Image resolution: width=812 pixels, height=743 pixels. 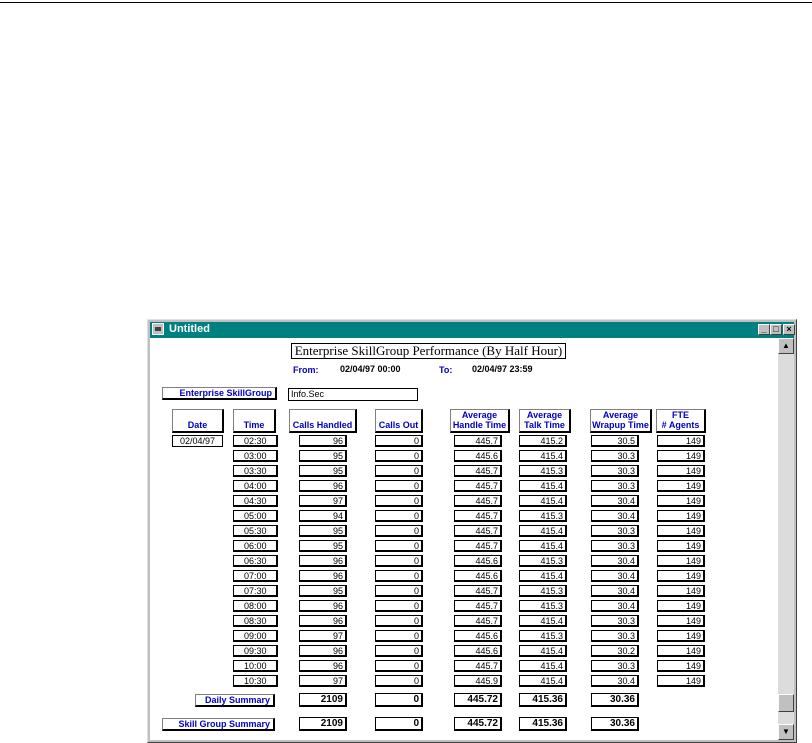 What do you see at coordinates (786, 539) in the screenshot?
I see `vertical-scrollbar: ▲ ▼` at bounding box center [786, 539].